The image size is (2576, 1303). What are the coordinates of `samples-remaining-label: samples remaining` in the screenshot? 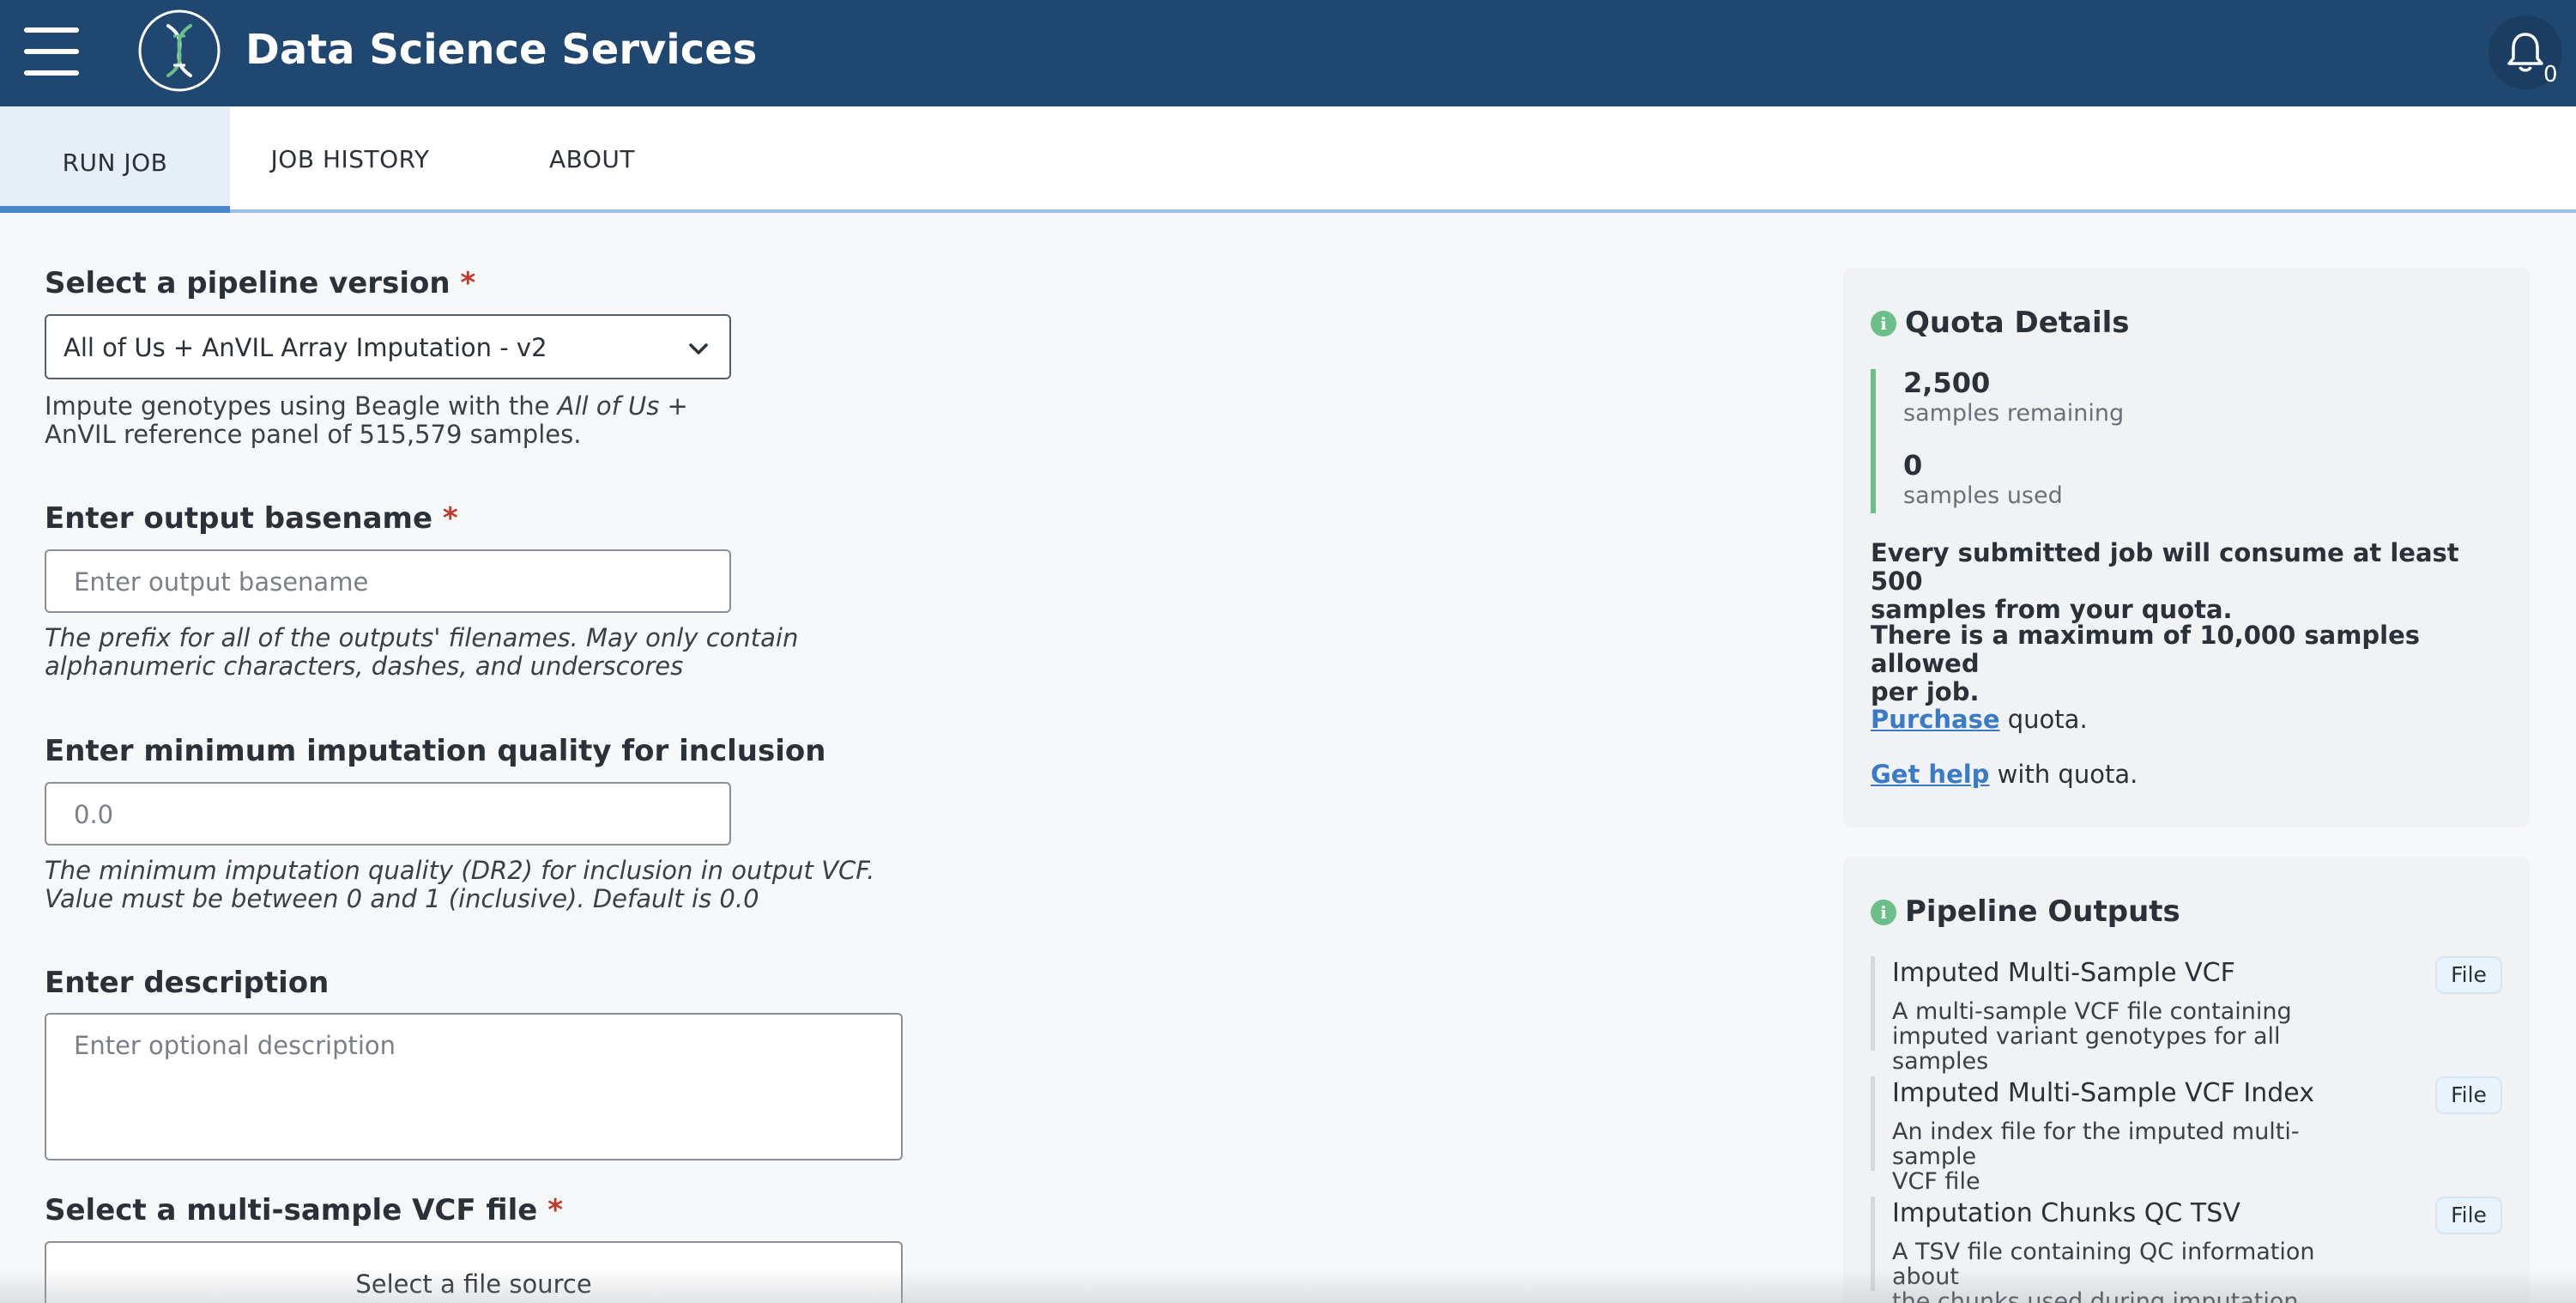 It's located at (2014, 413).